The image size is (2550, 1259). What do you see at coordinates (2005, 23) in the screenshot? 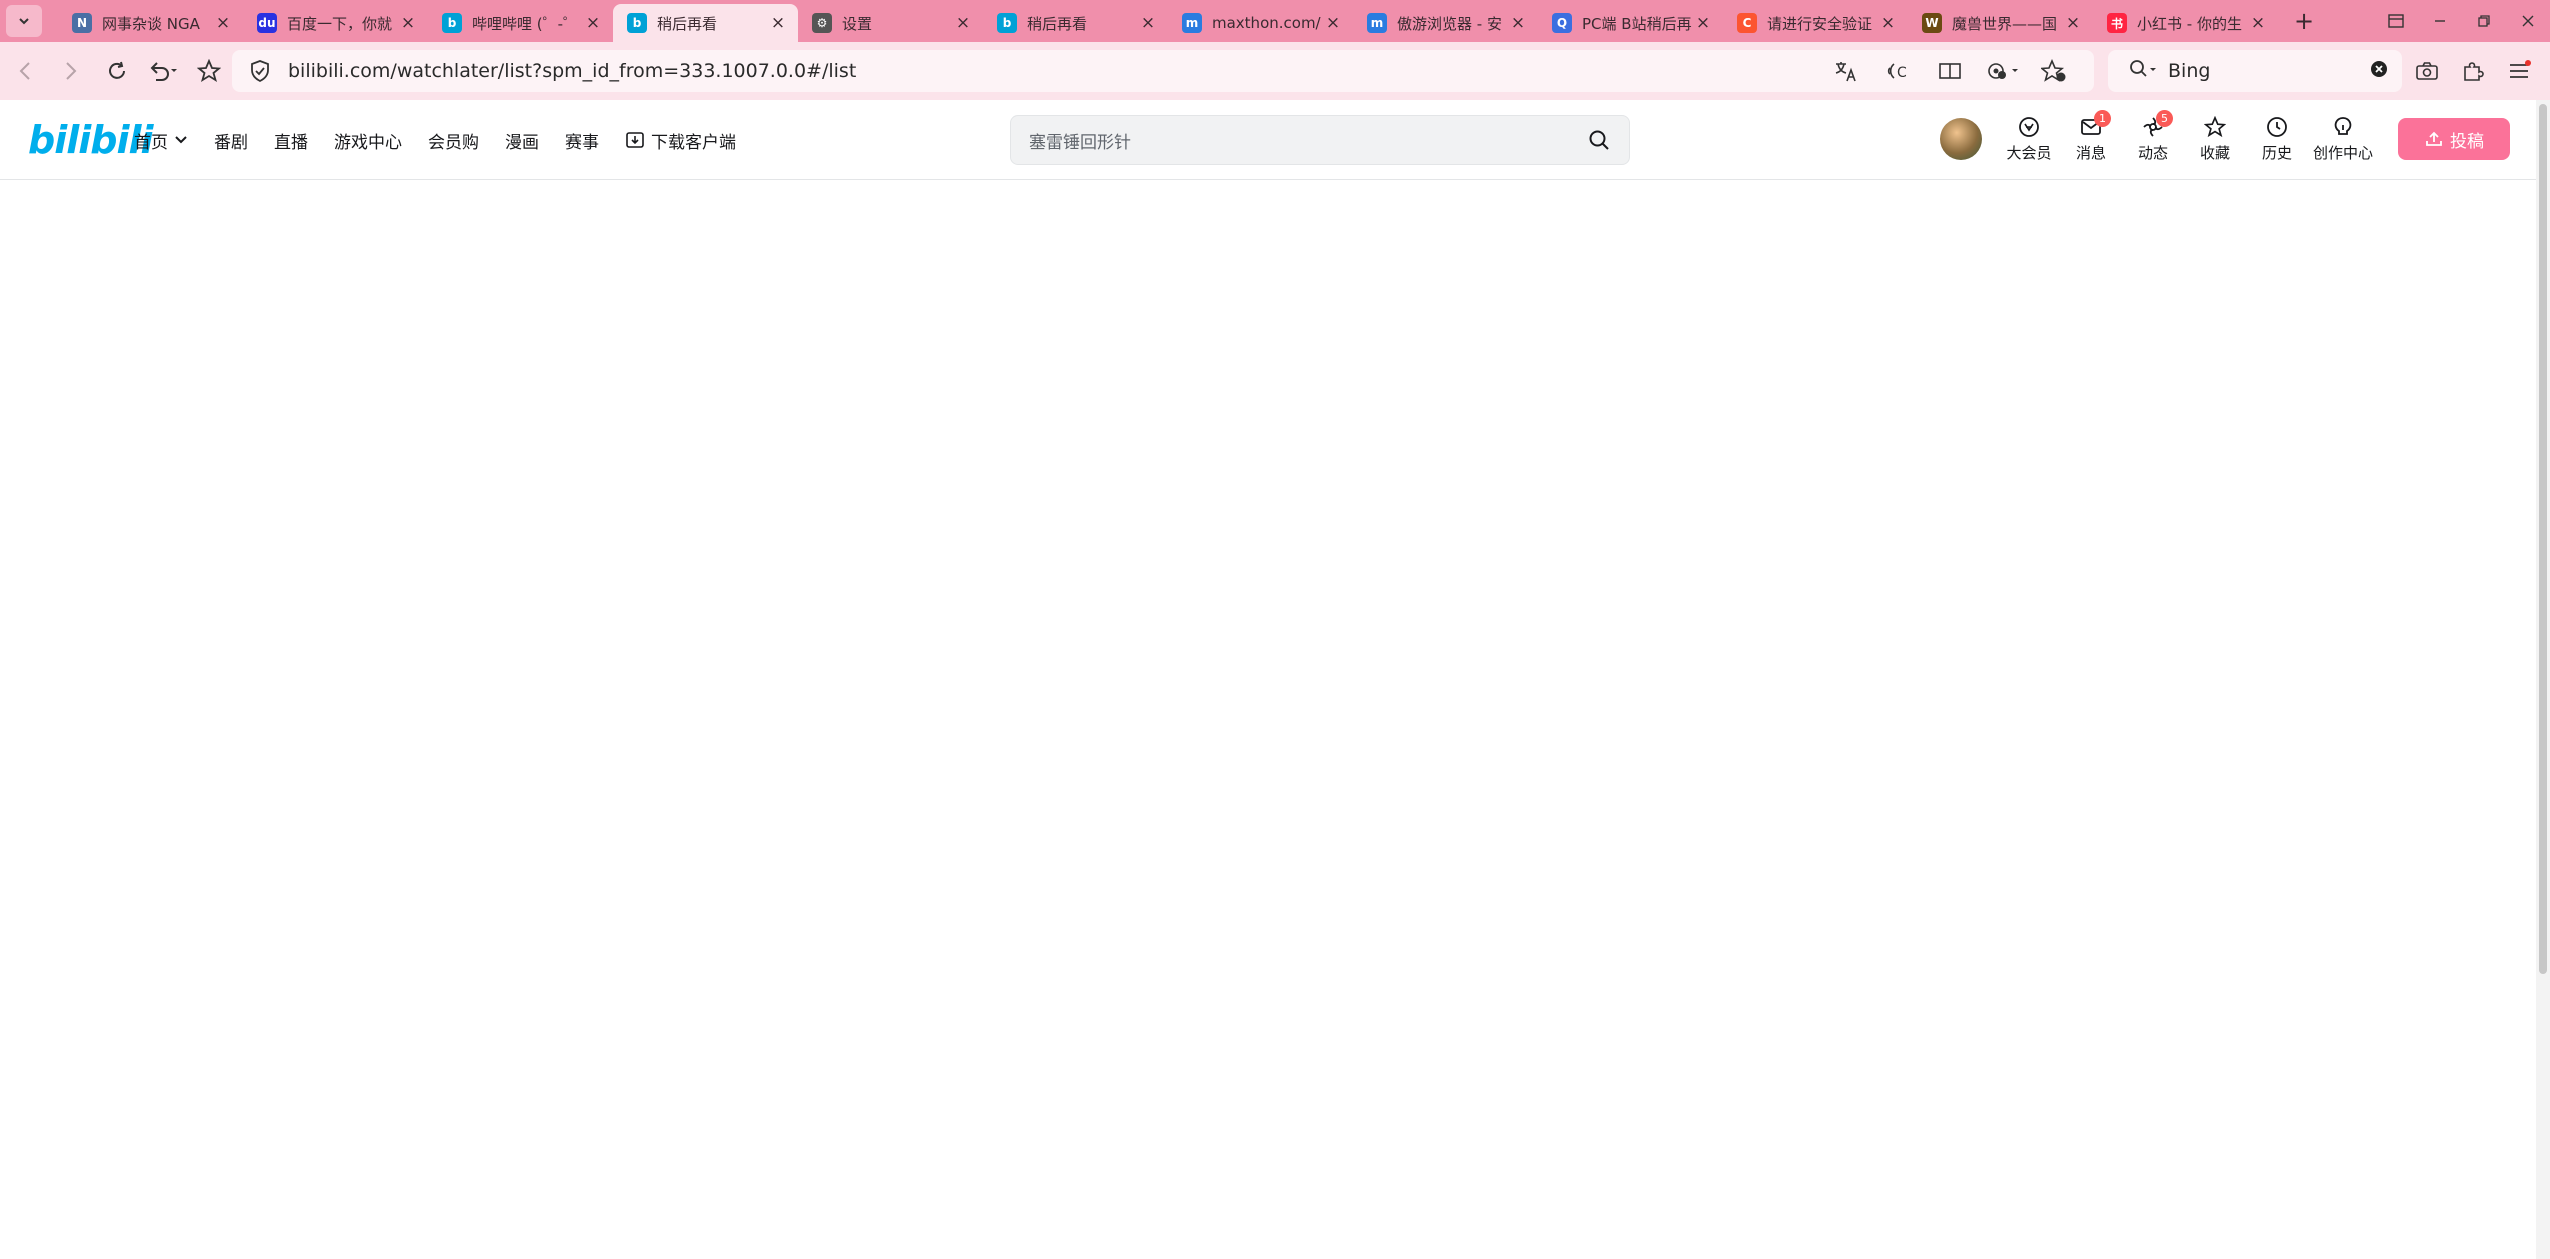
I see `tab-title: 魔兽世界——国` at bounding box center [2005, 23].